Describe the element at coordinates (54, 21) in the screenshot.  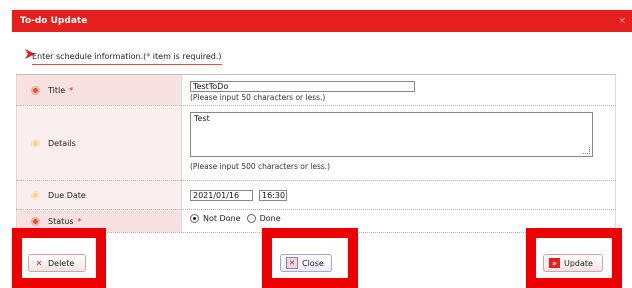
I see `dialog-title: To-do Update` at that location.